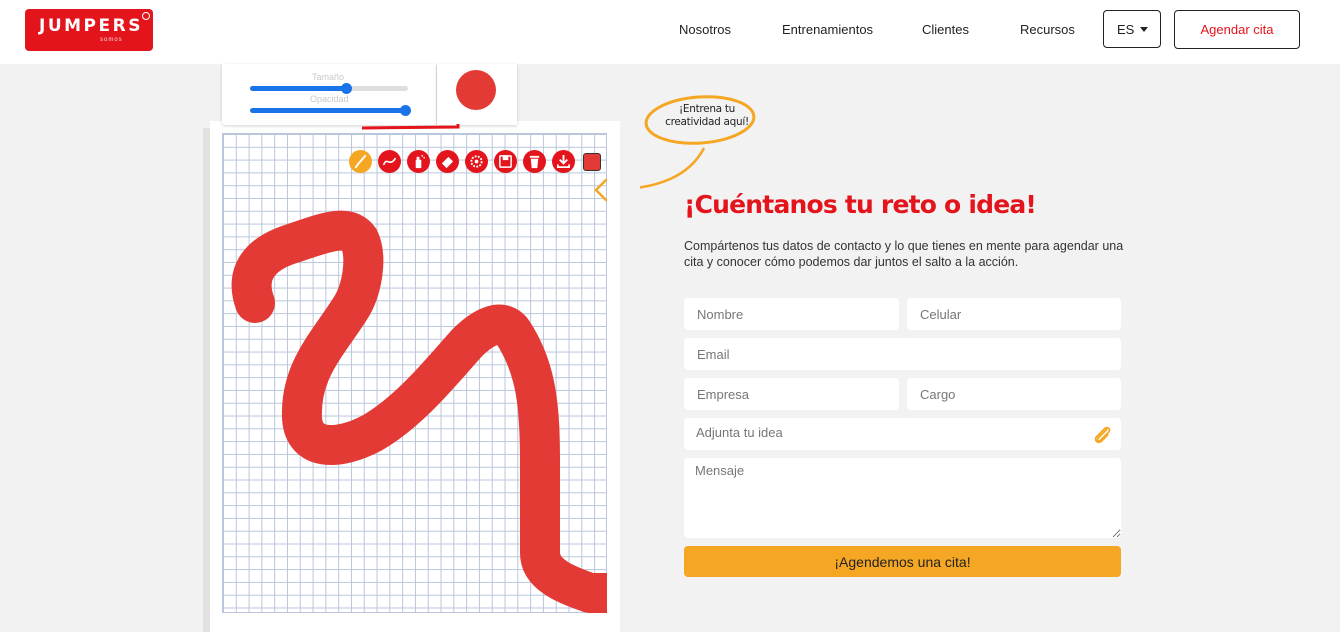 Image resolution: width=1340 pixels, height=632 pixels. I want to click on settings-icon, so click(476, 161).